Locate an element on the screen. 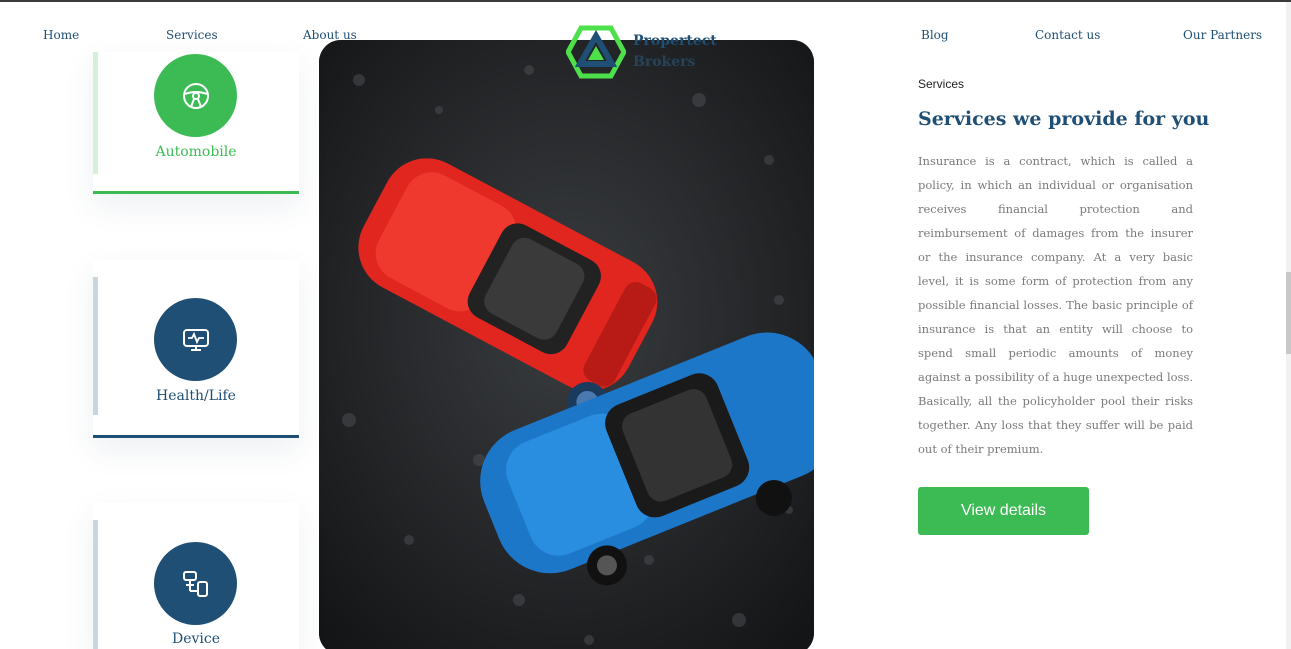 Image resolution: width=1291 pixels, height=649 pixels. hexagon-logo-icon is located at coordinates (596, 52).